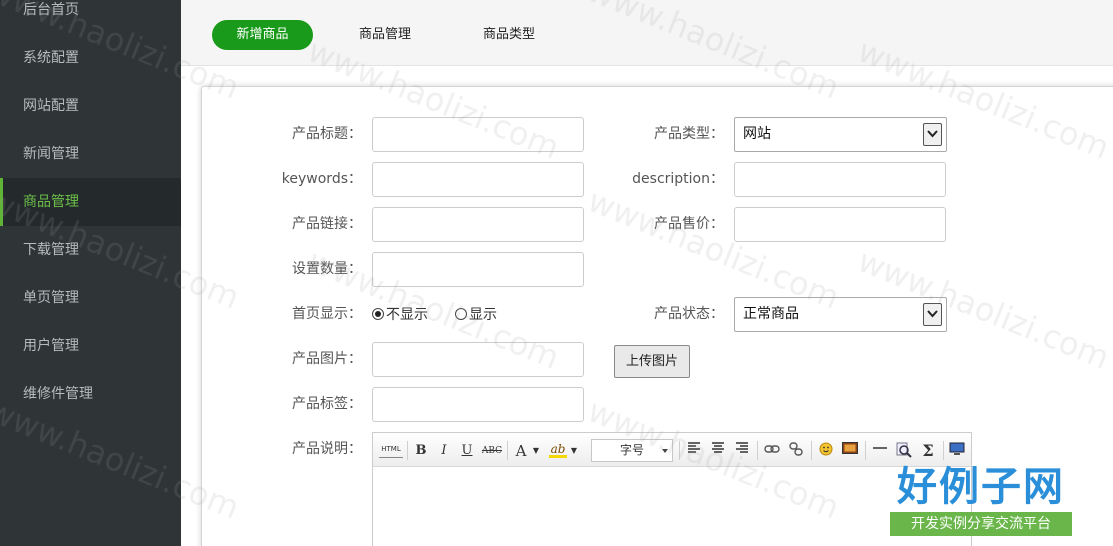 Image resolution: width=1113 pixels, height=546 pixels. Describe the element at coordinates (90, 298) in the screenshot. I see `sidebar-item-pages: 单页管理` at that location.